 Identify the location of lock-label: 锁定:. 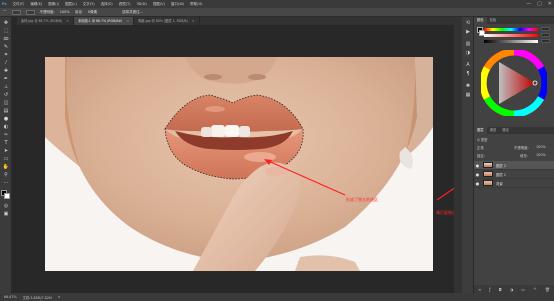
(481, 156).